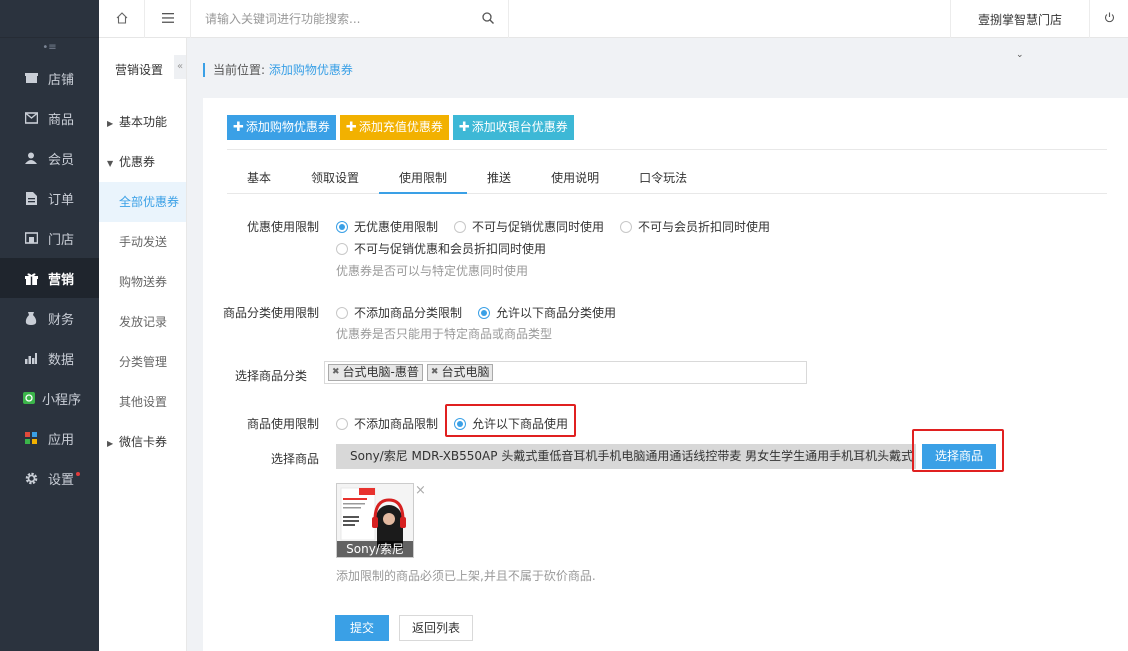  What do you see at coordinates (31, 278) in the screenshot?
I see `gift-icon` at bounding box center [31, 278].